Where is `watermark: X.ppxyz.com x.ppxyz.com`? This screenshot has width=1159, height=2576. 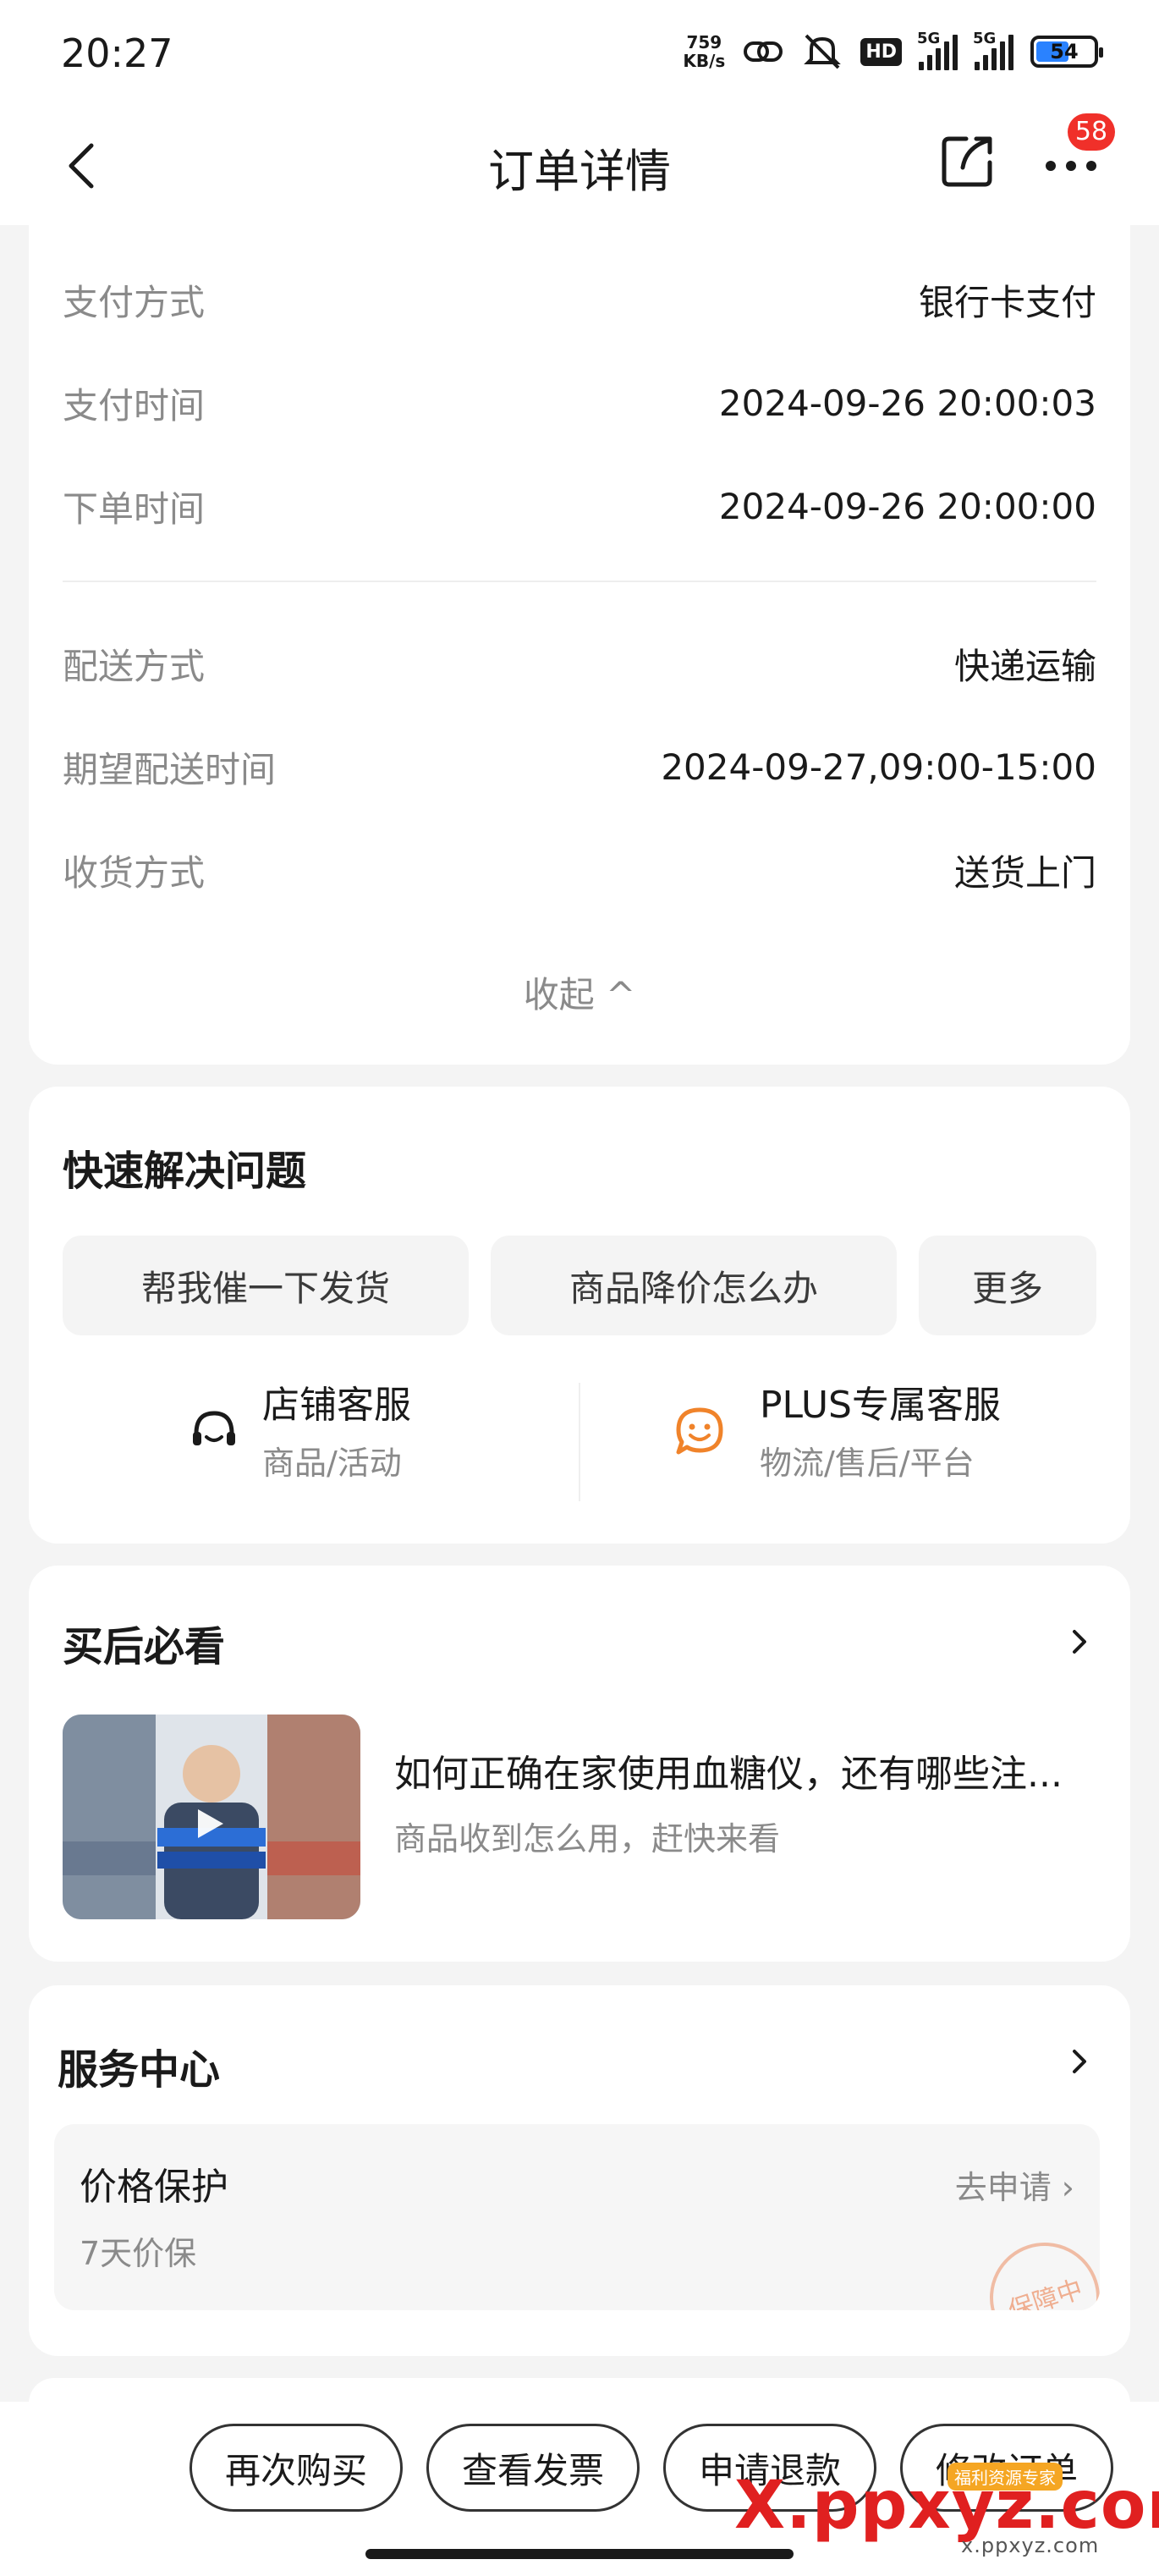
watermark: X.ppxyz.com x.ppxyz.com is located at coordinates (946, 2512).